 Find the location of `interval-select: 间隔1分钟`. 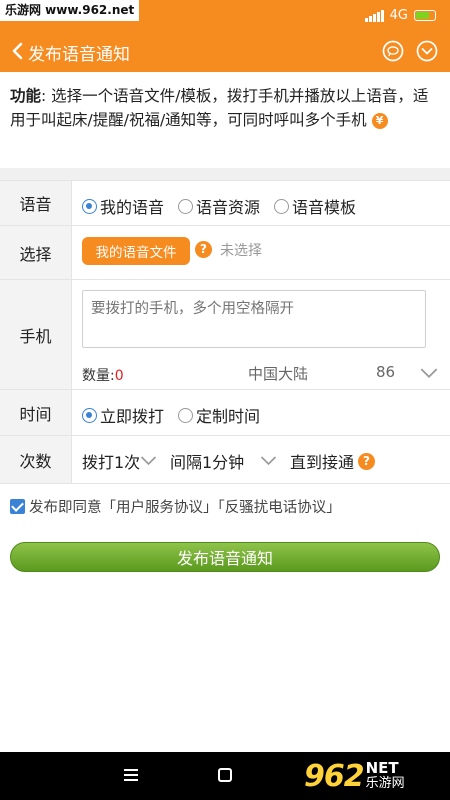

interval-select: 间隔1分钟 is located at coordinates (223, 461).